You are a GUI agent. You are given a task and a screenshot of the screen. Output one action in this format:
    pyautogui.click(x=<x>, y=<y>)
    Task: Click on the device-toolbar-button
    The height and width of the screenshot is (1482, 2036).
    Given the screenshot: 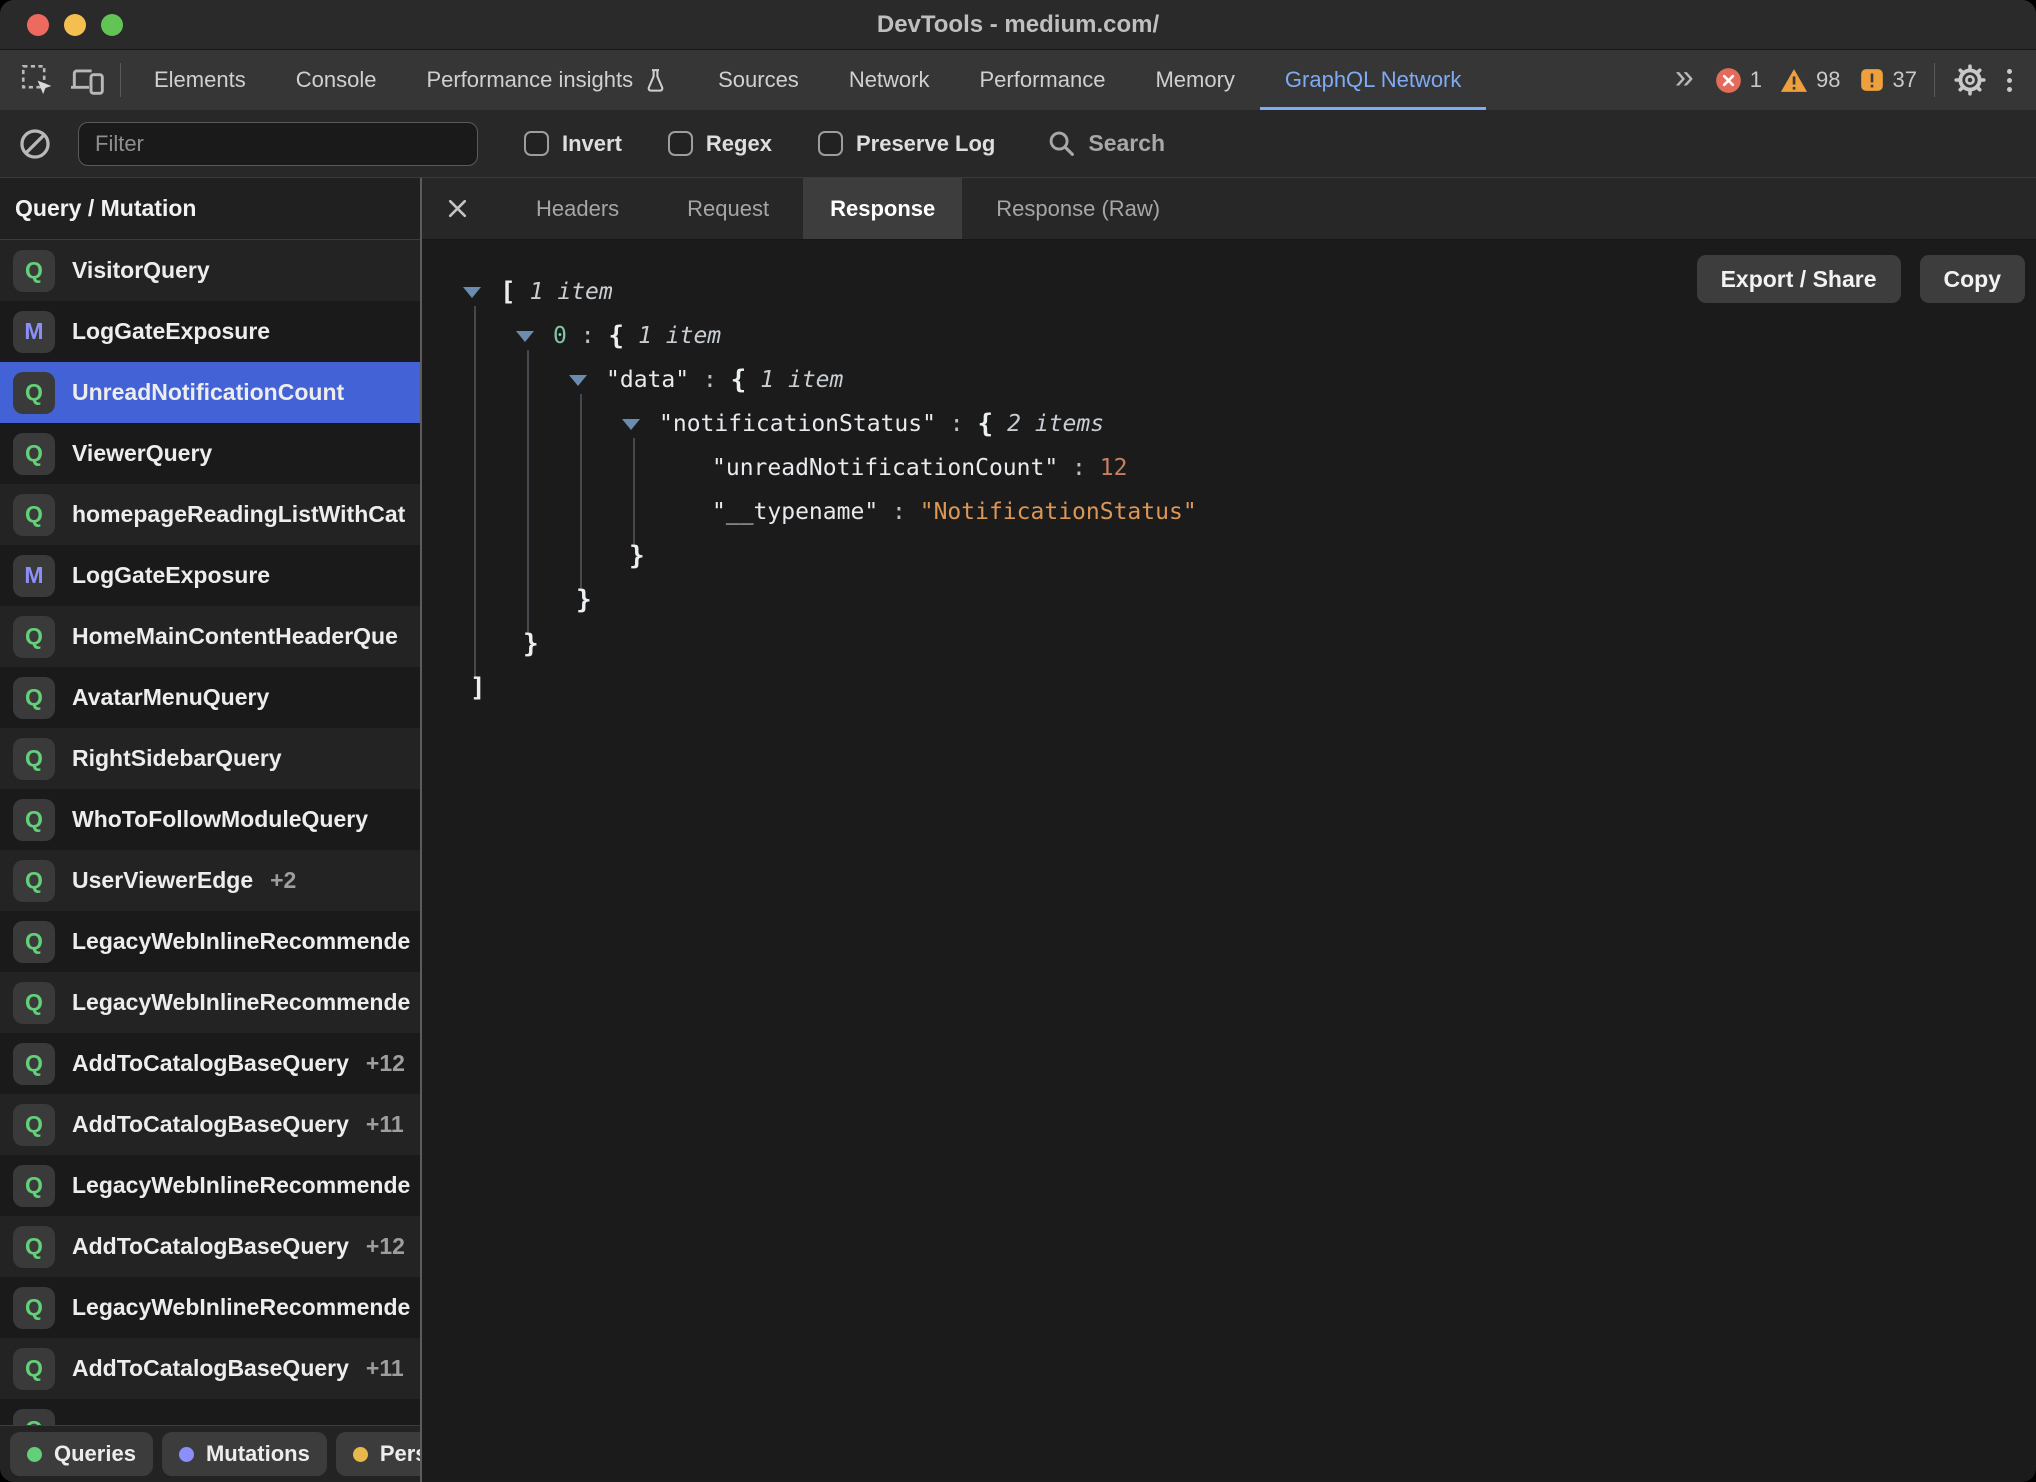 What is the action you would take?
    pyautogui.click(x=87, y=80)
    